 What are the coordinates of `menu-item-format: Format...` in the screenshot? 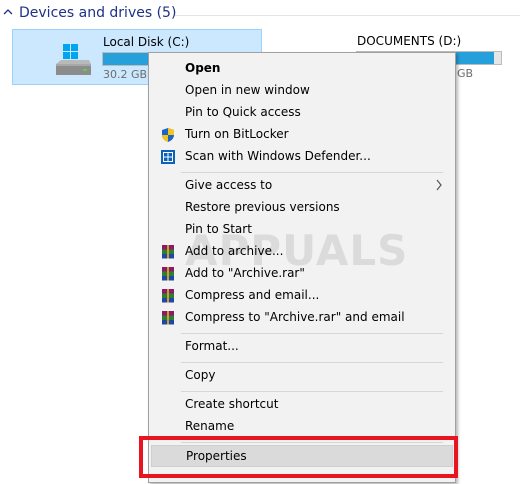 It's located at (302, 347).